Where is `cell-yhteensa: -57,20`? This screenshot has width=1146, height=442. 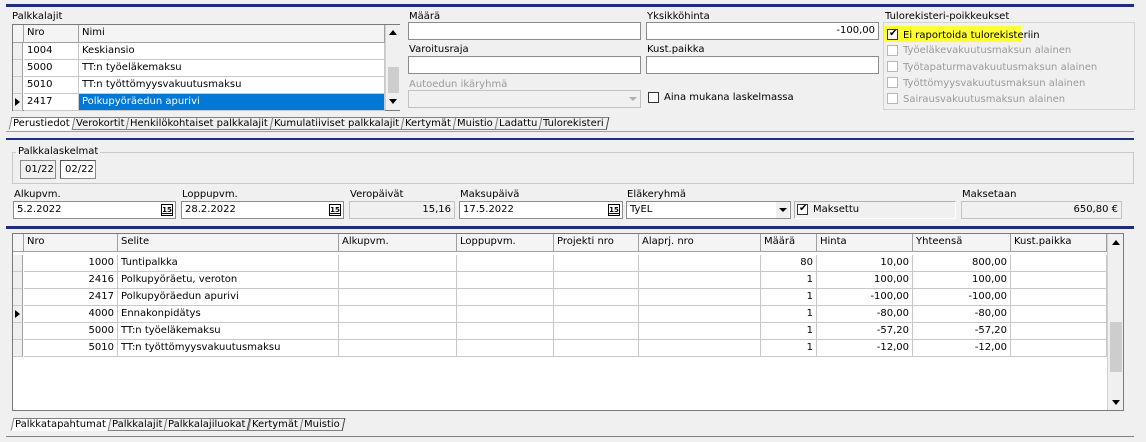 cell-yhteensa: -57,20 is located at coordinates (962, 331).